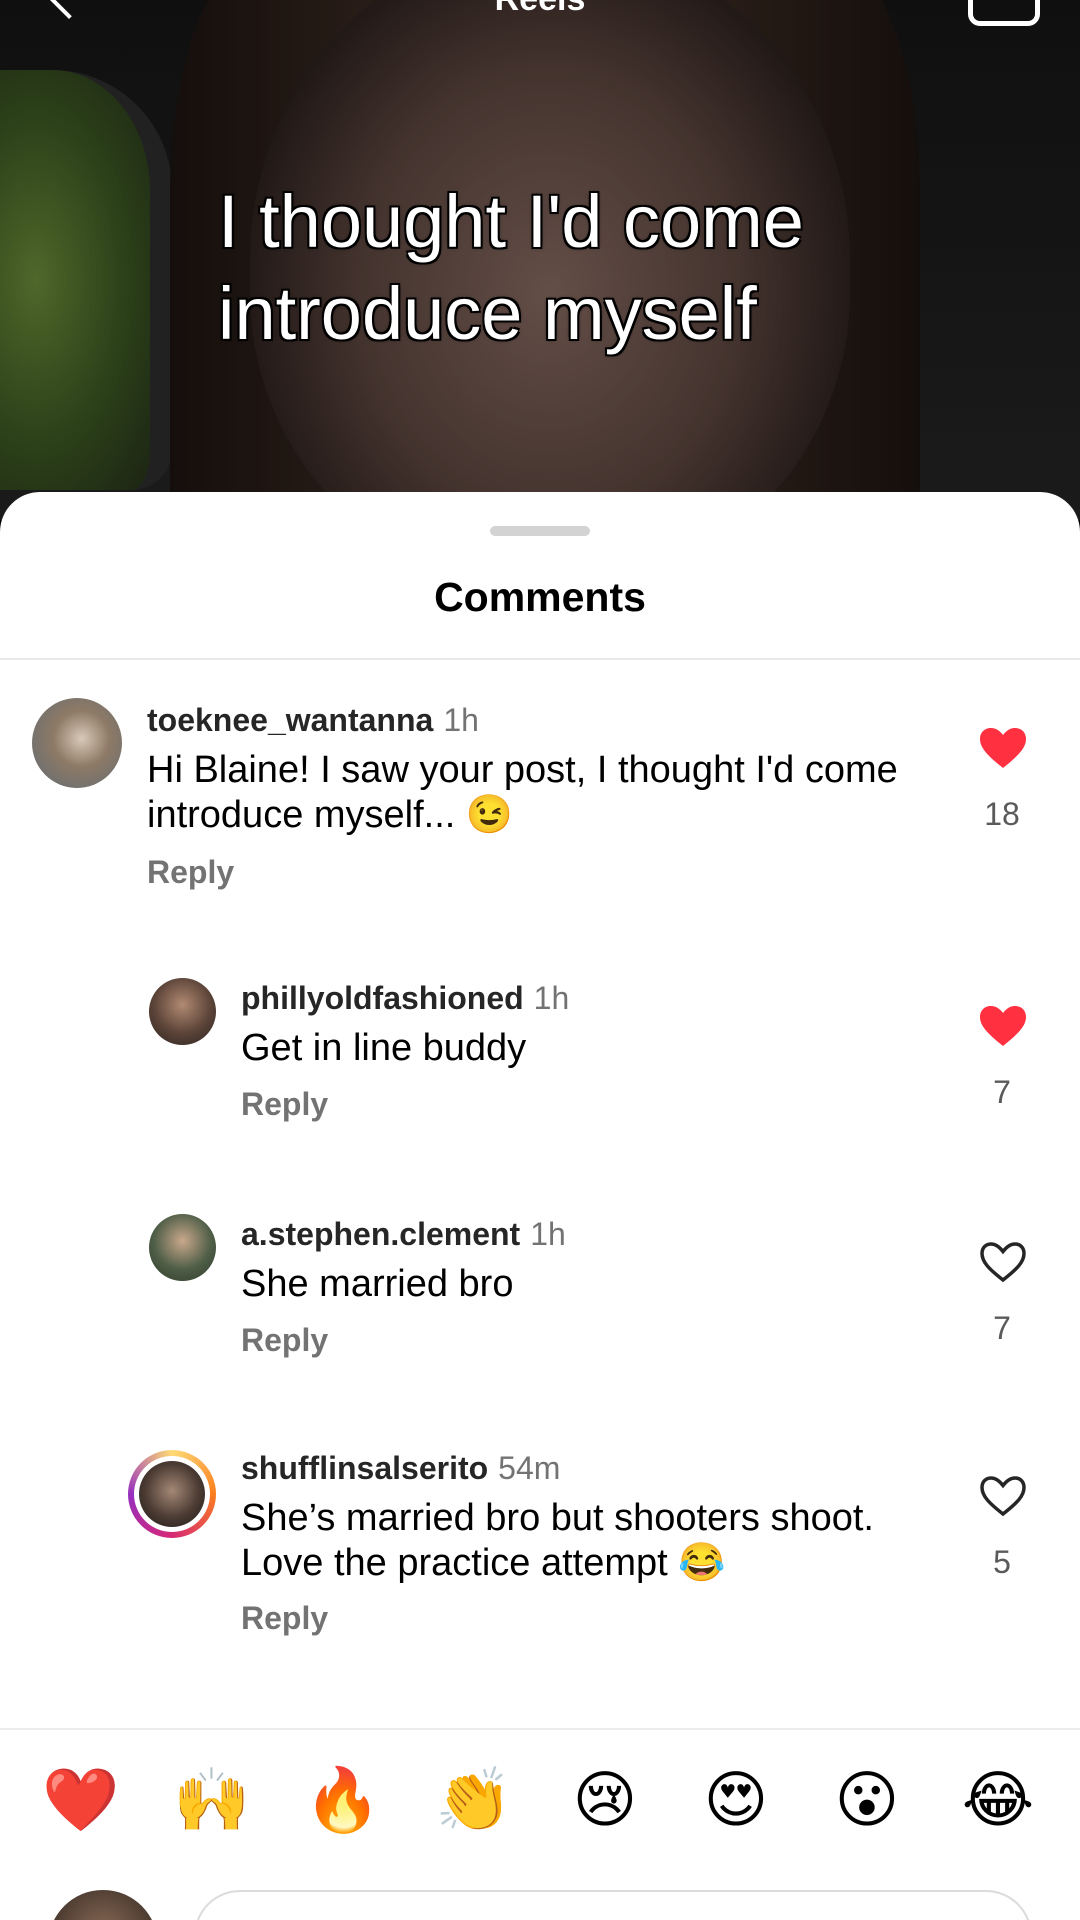  I want to click on comment-text: Get in line buddy, so click(384, 1048).